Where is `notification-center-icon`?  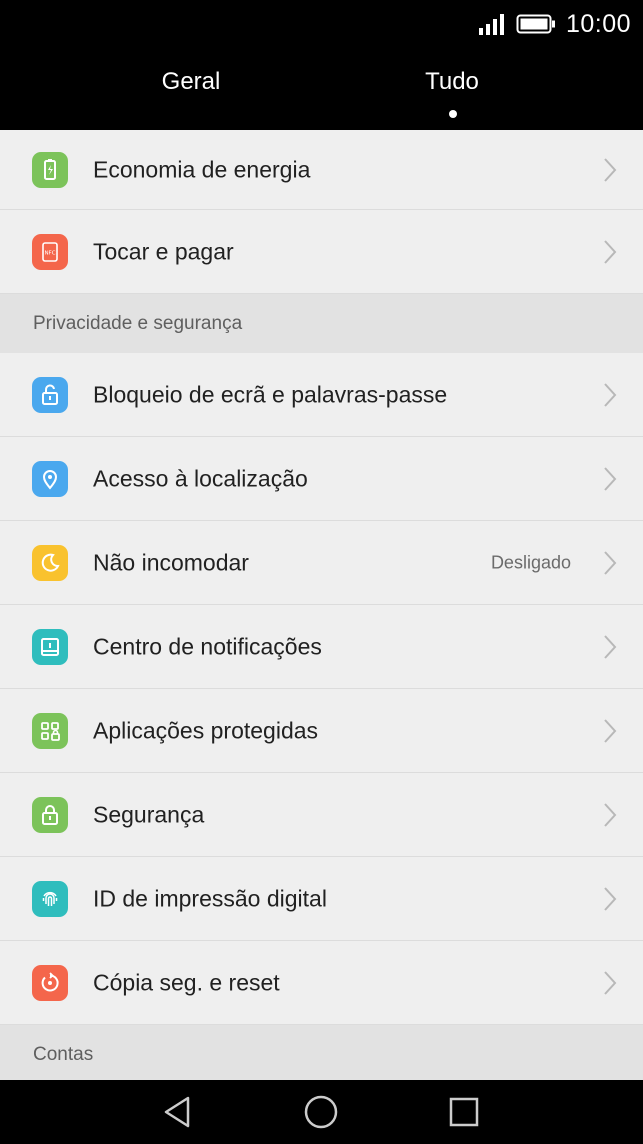 notification-center-icon is located at coordinates (50, 646).